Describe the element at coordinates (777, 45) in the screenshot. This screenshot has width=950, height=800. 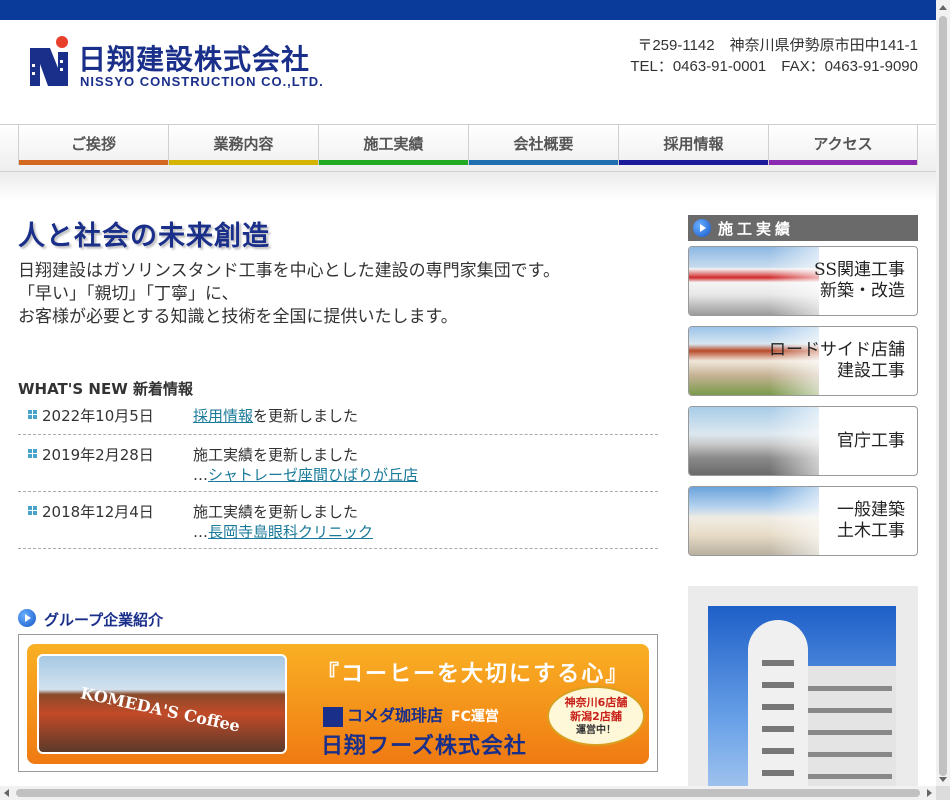
I see `address-text: 〒259-1142 神奈川県伊勢原市田中141-1` at that location.